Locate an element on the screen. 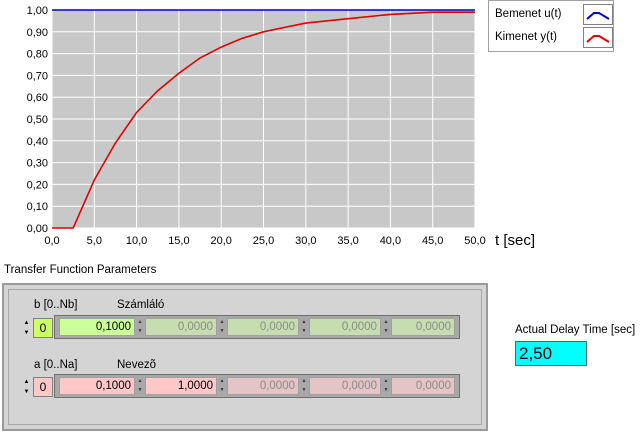 The width and height of the screenshot is (642, 435). numerator-coef-1-spinner: ▲ ▼ is located at coordinates (222, 327).